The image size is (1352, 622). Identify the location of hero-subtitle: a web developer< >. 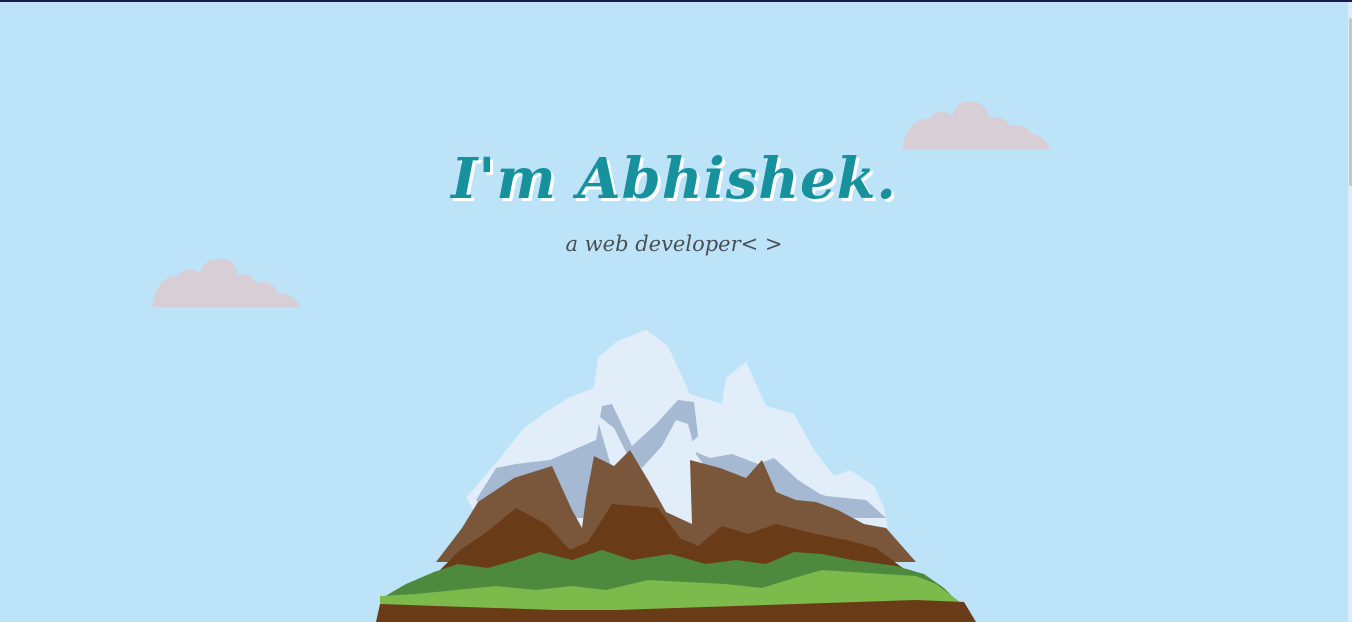
(674, 244).